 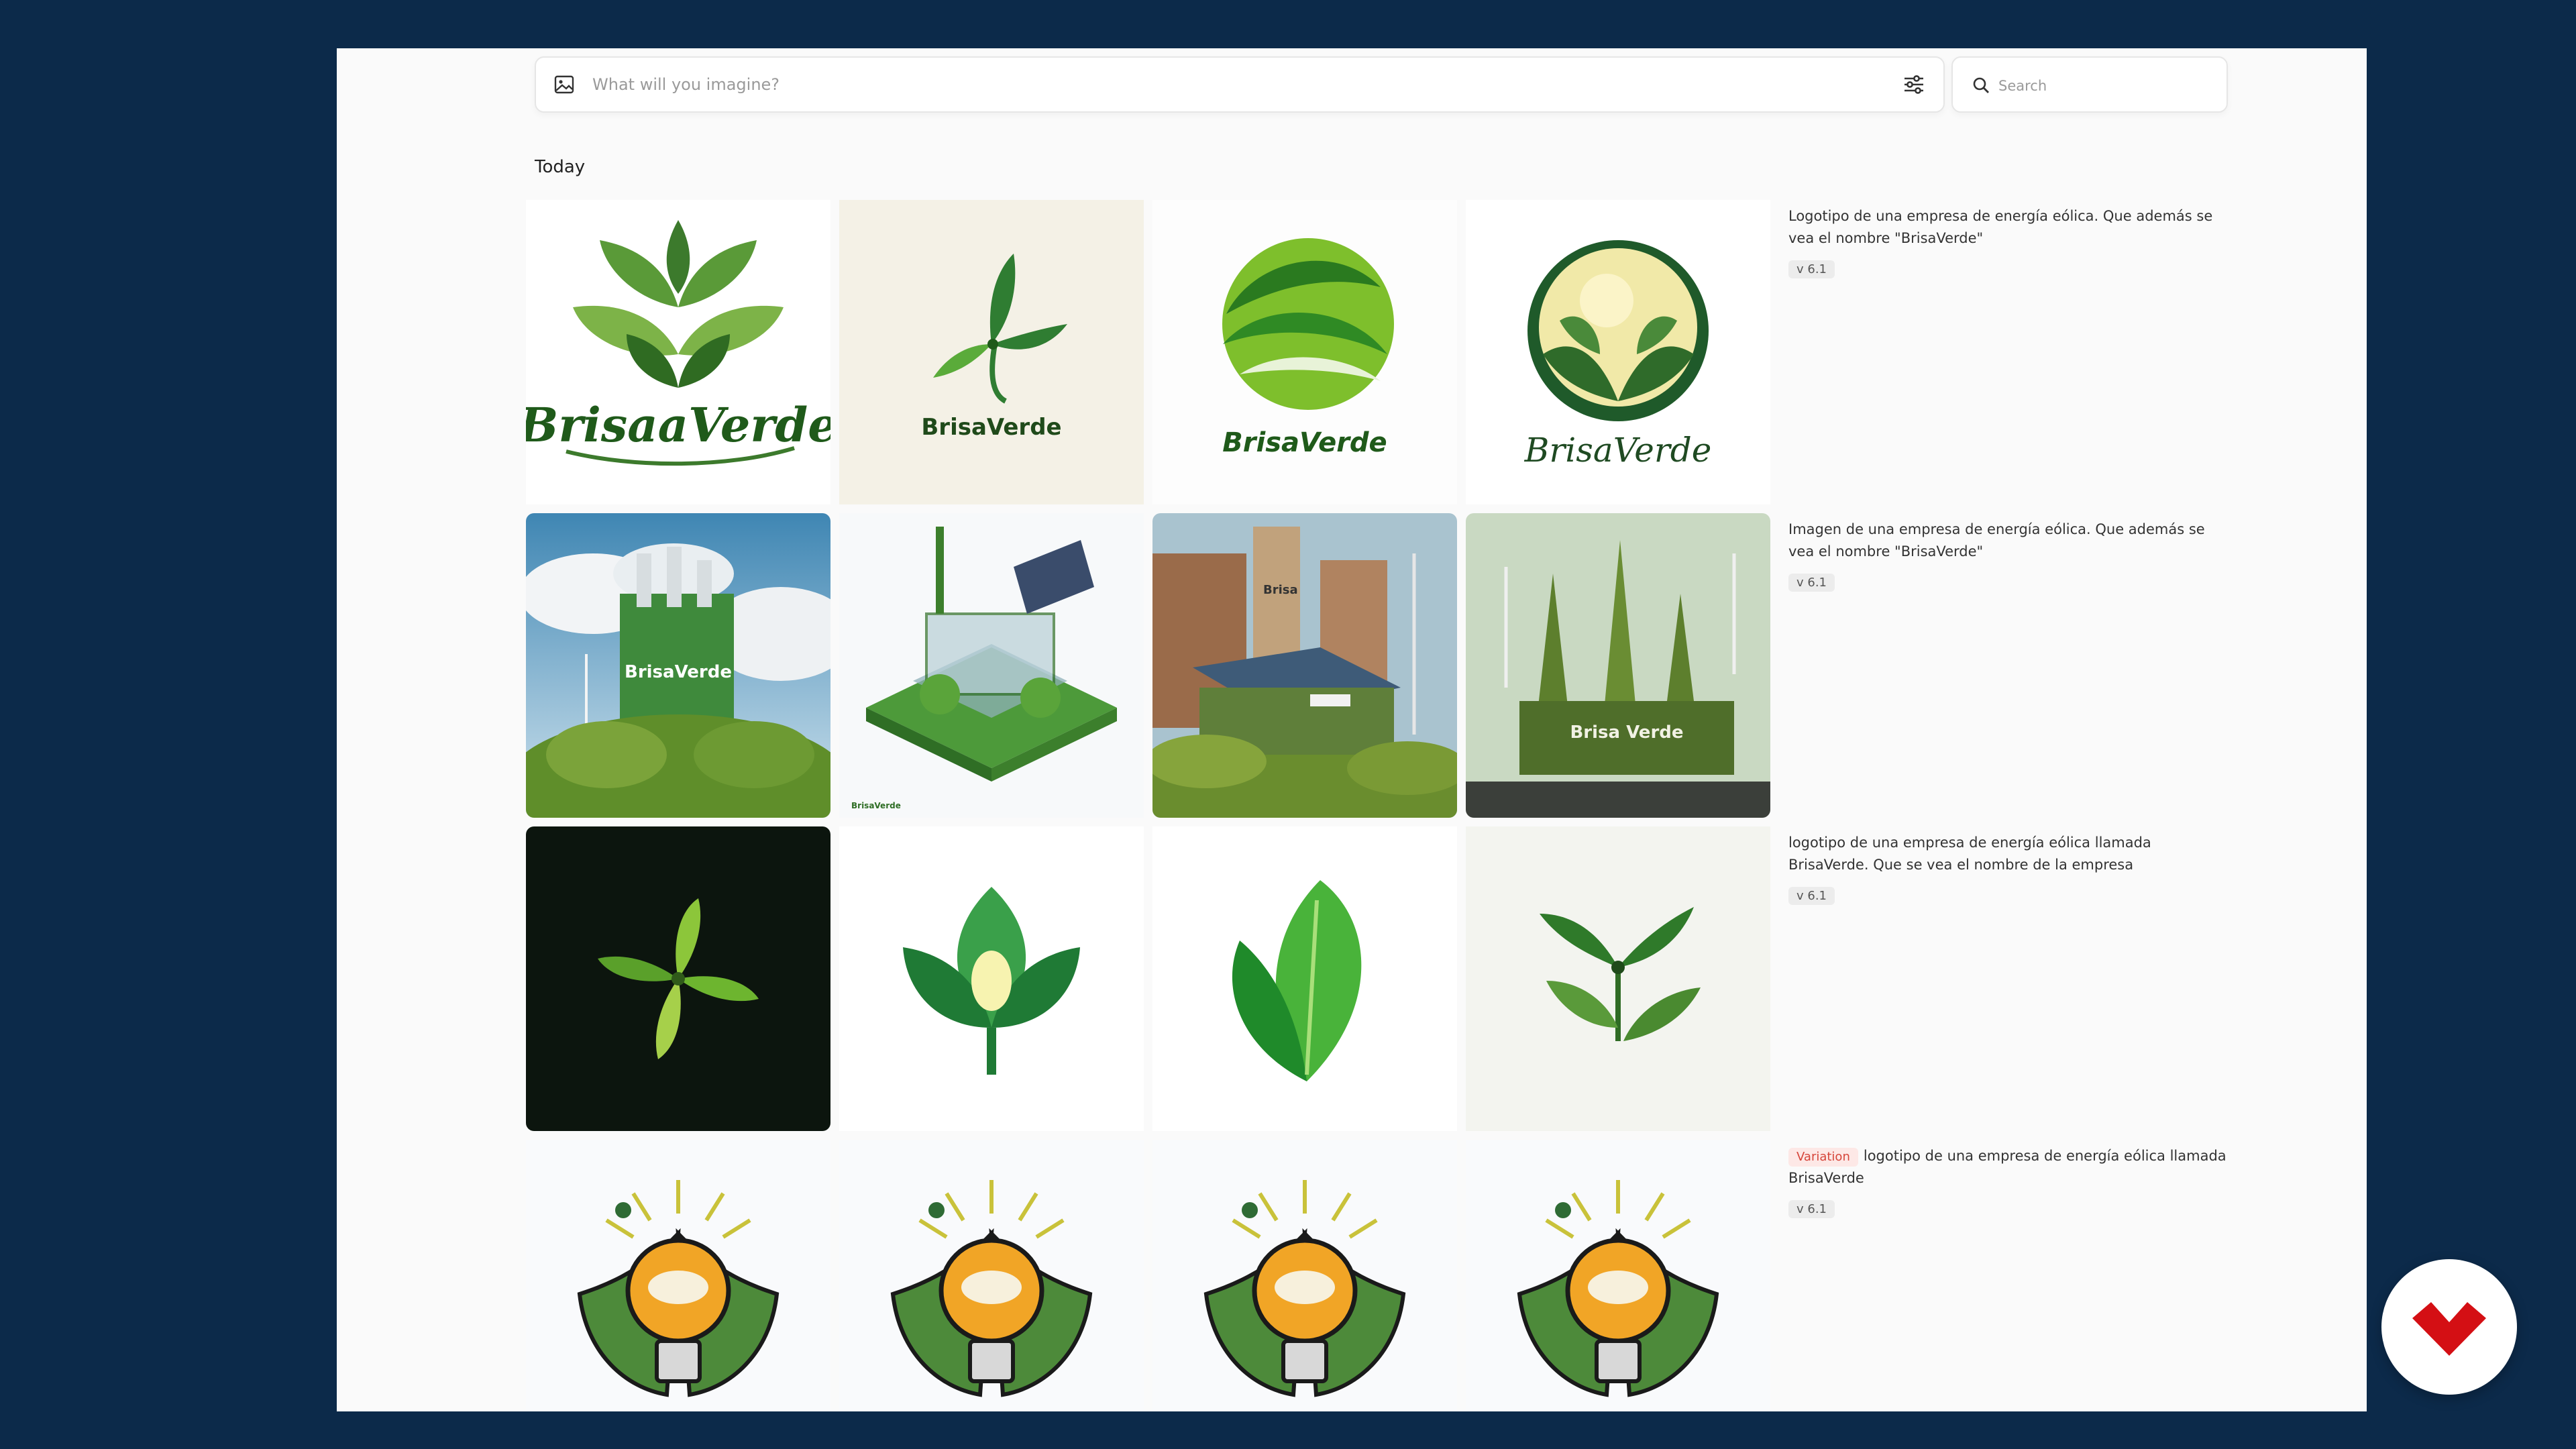 What do you see at coordinates (2105, 86) in the screenshot?
I see `search-input` at bounding box center [2105, 86].